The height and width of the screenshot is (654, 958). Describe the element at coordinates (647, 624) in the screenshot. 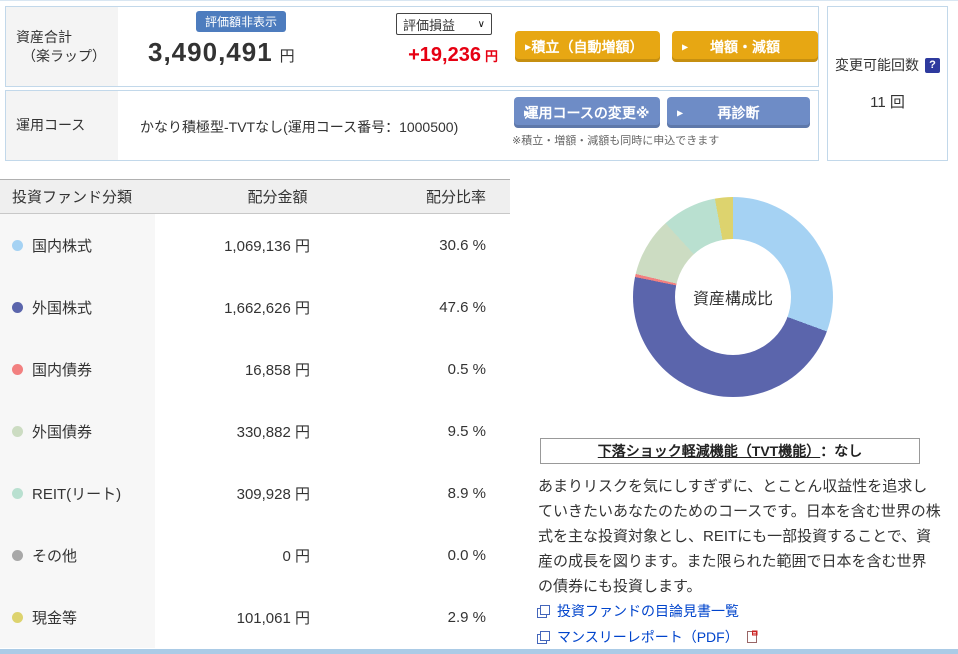

I see `document-links: 投資ファンドの目論見書一覧 マンスリーレポート（PDF）` at that location.